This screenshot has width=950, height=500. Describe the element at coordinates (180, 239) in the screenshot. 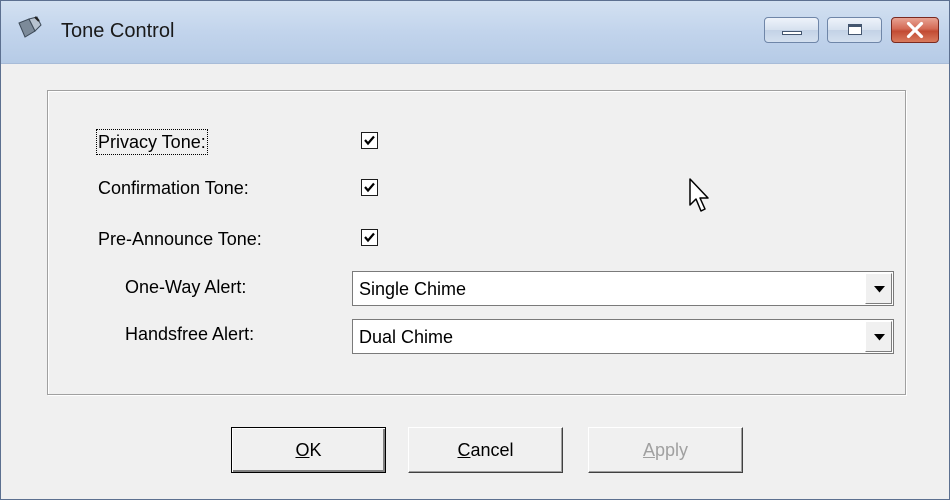

I see `pre-announce-tone-label: Pre-Announce Tone:` at that location.